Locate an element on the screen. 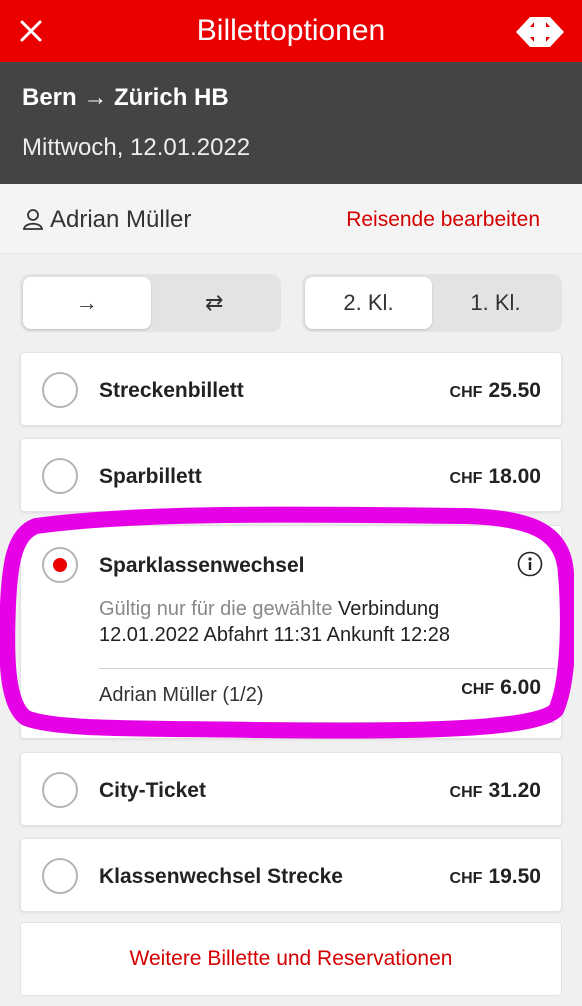  page-title: Billettoptionen is located at coordinates (291, 30).